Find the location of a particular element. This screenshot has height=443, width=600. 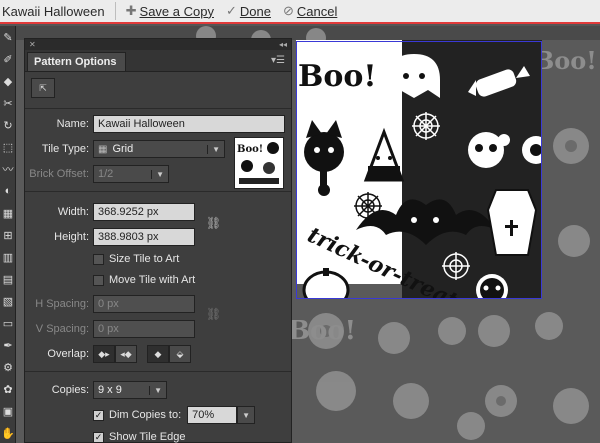

blend-tool-icon: ⚙ is located at coordinates (8, 367).